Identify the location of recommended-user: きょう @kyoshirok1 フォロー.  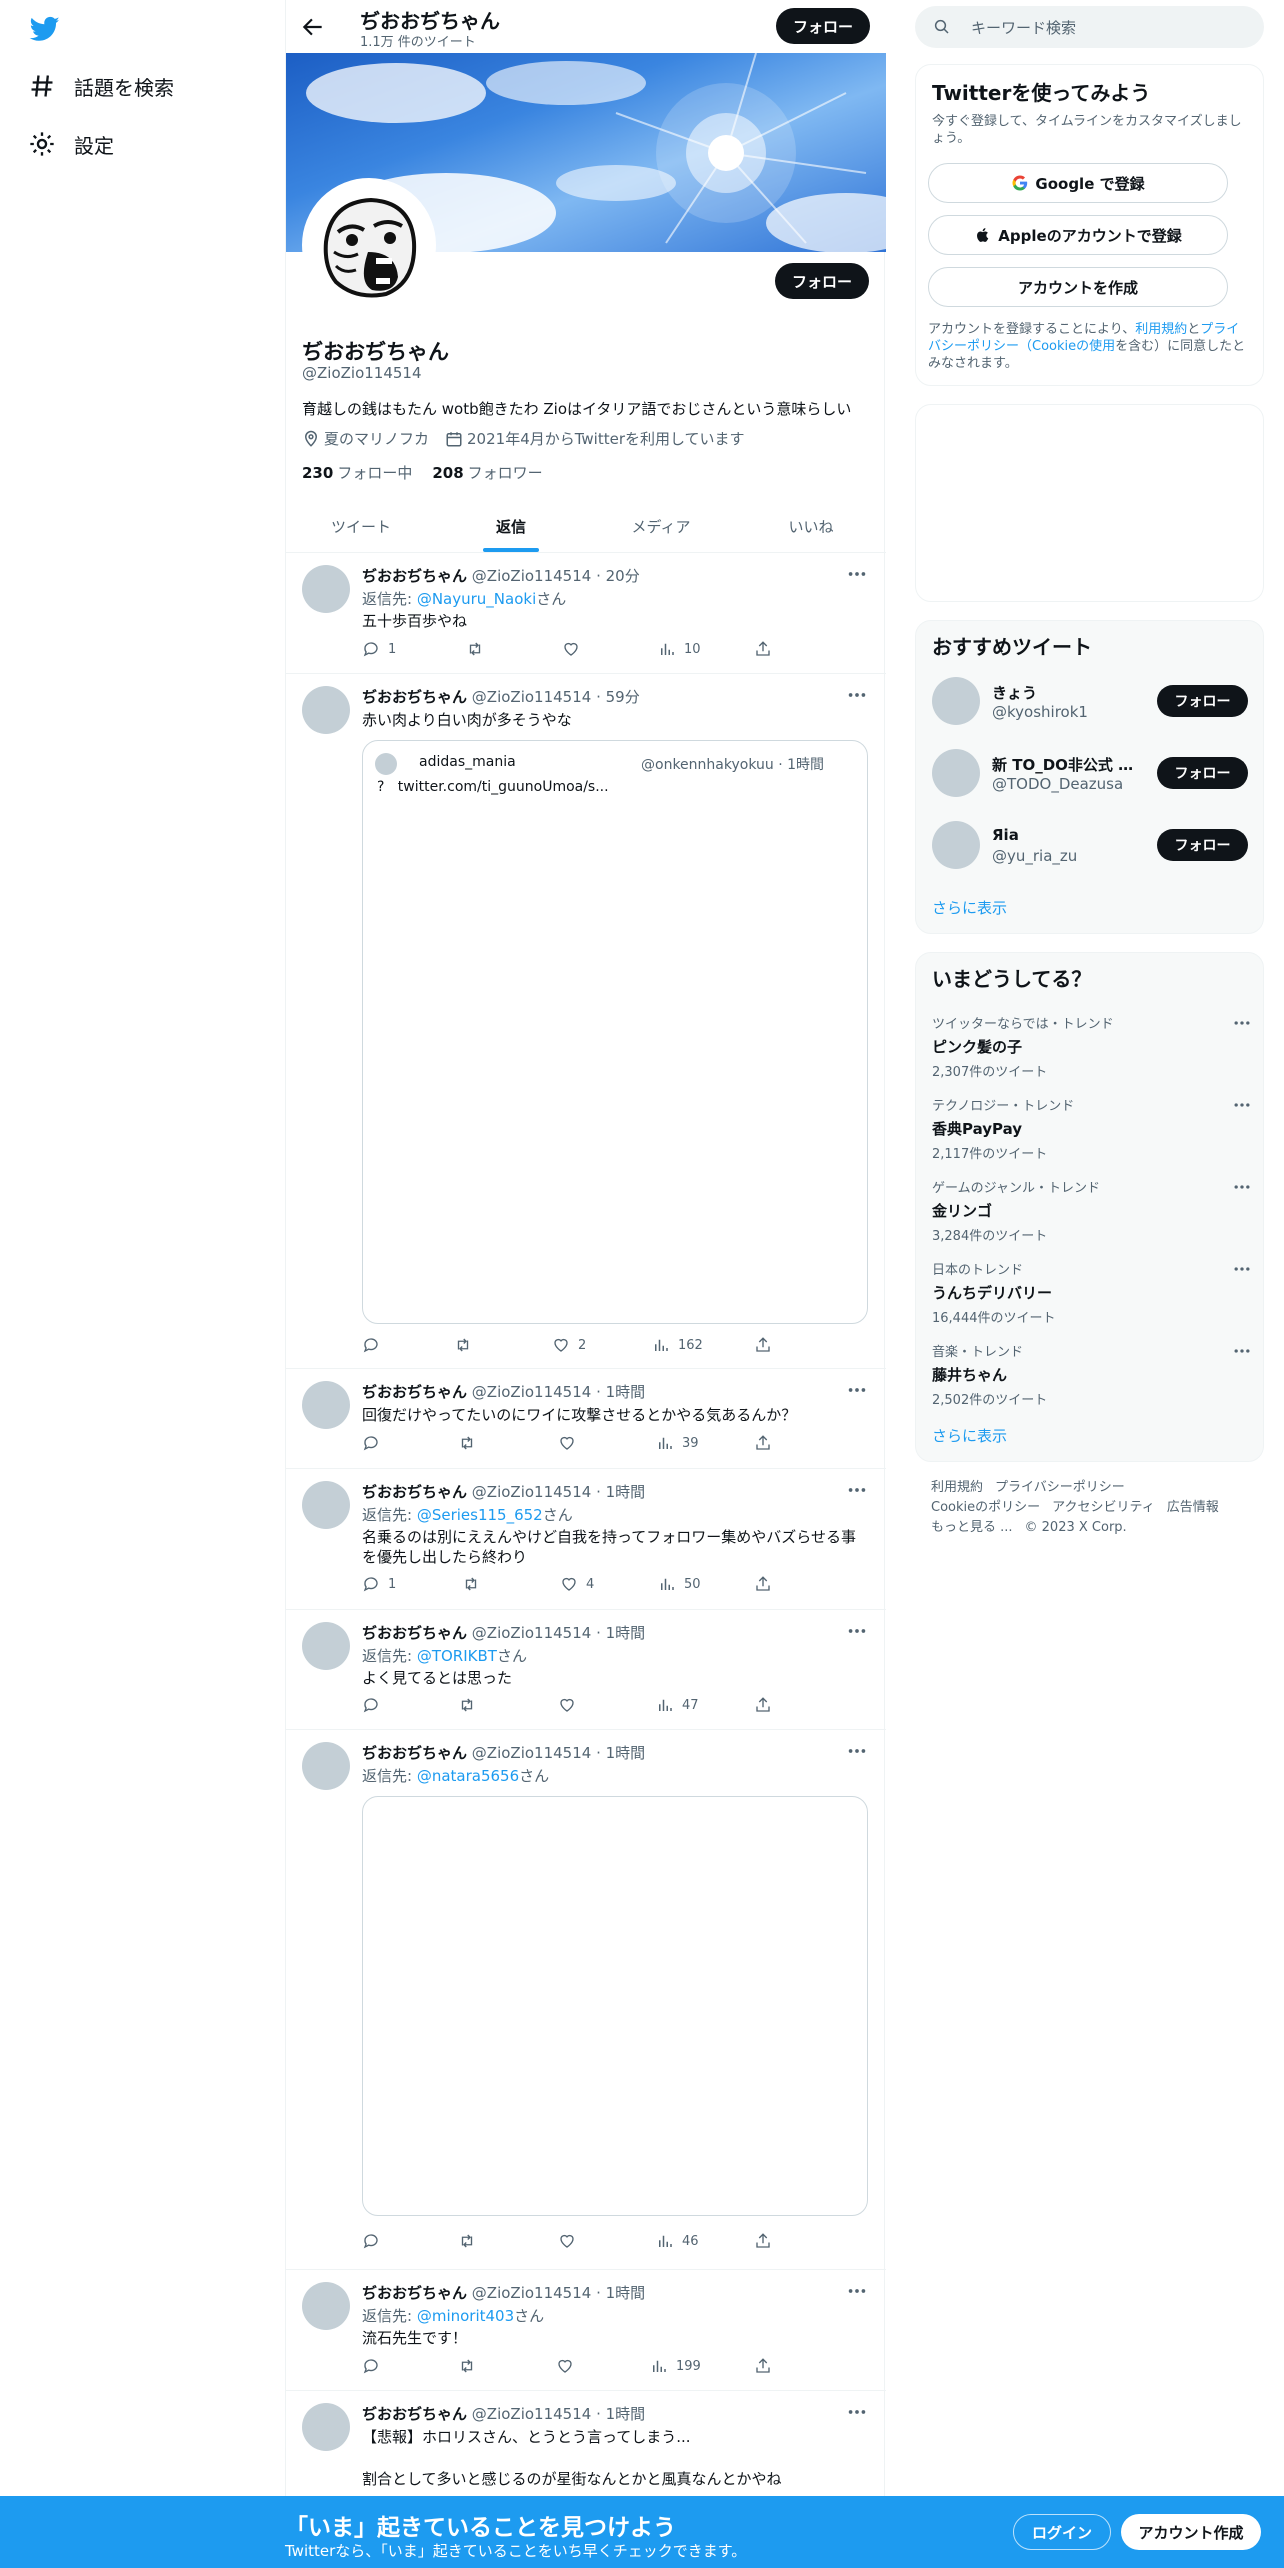
(1092, 705).